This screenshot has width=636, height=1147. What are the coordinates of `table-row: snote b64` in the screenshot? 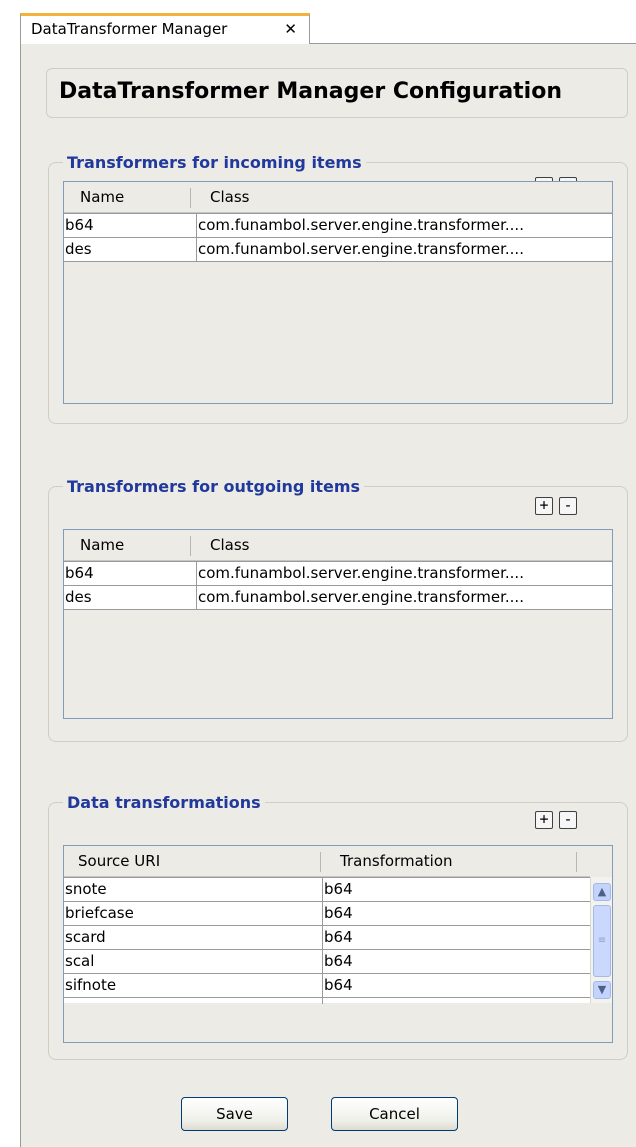 It's located at (327, 889).